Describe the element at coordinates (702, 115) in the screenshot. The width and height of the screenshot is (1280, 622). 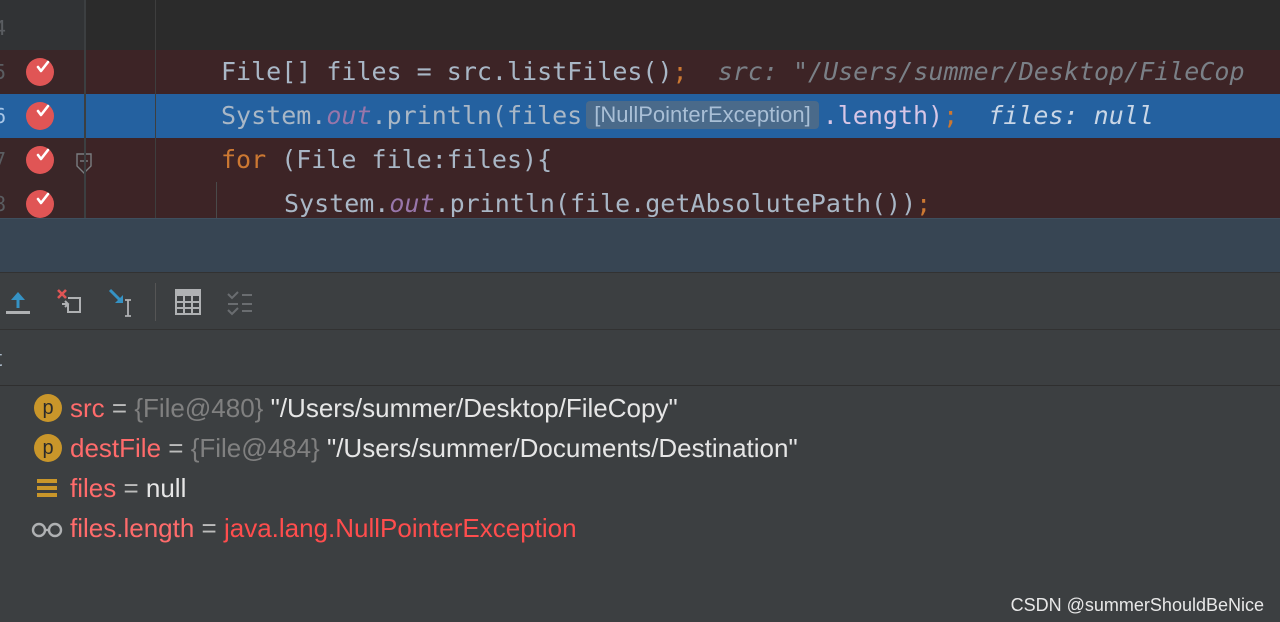
I see `inline-exception-badge: [NullPointerException]` at that location.